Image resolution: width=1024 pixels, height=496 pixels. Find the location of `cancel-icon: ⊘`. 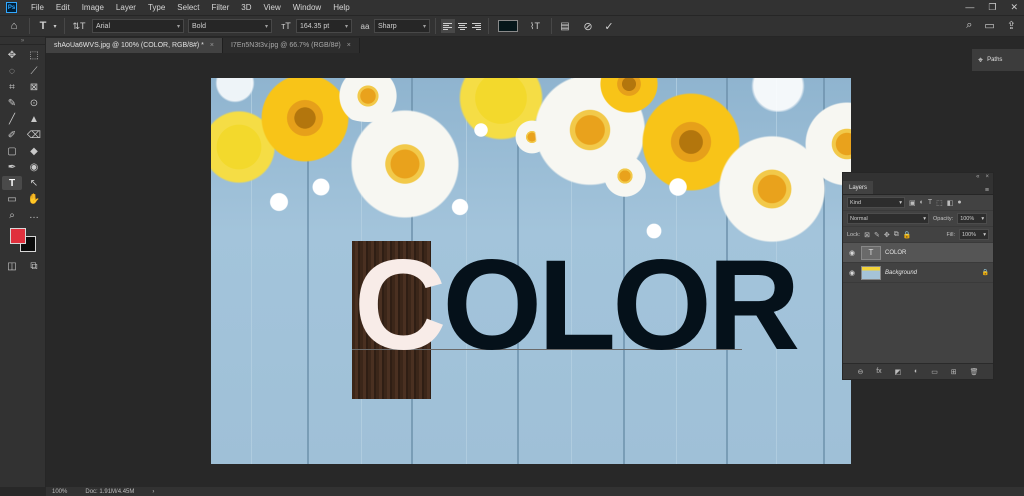

cancel-icon: ⊘ is located at coordinates (588, 26).